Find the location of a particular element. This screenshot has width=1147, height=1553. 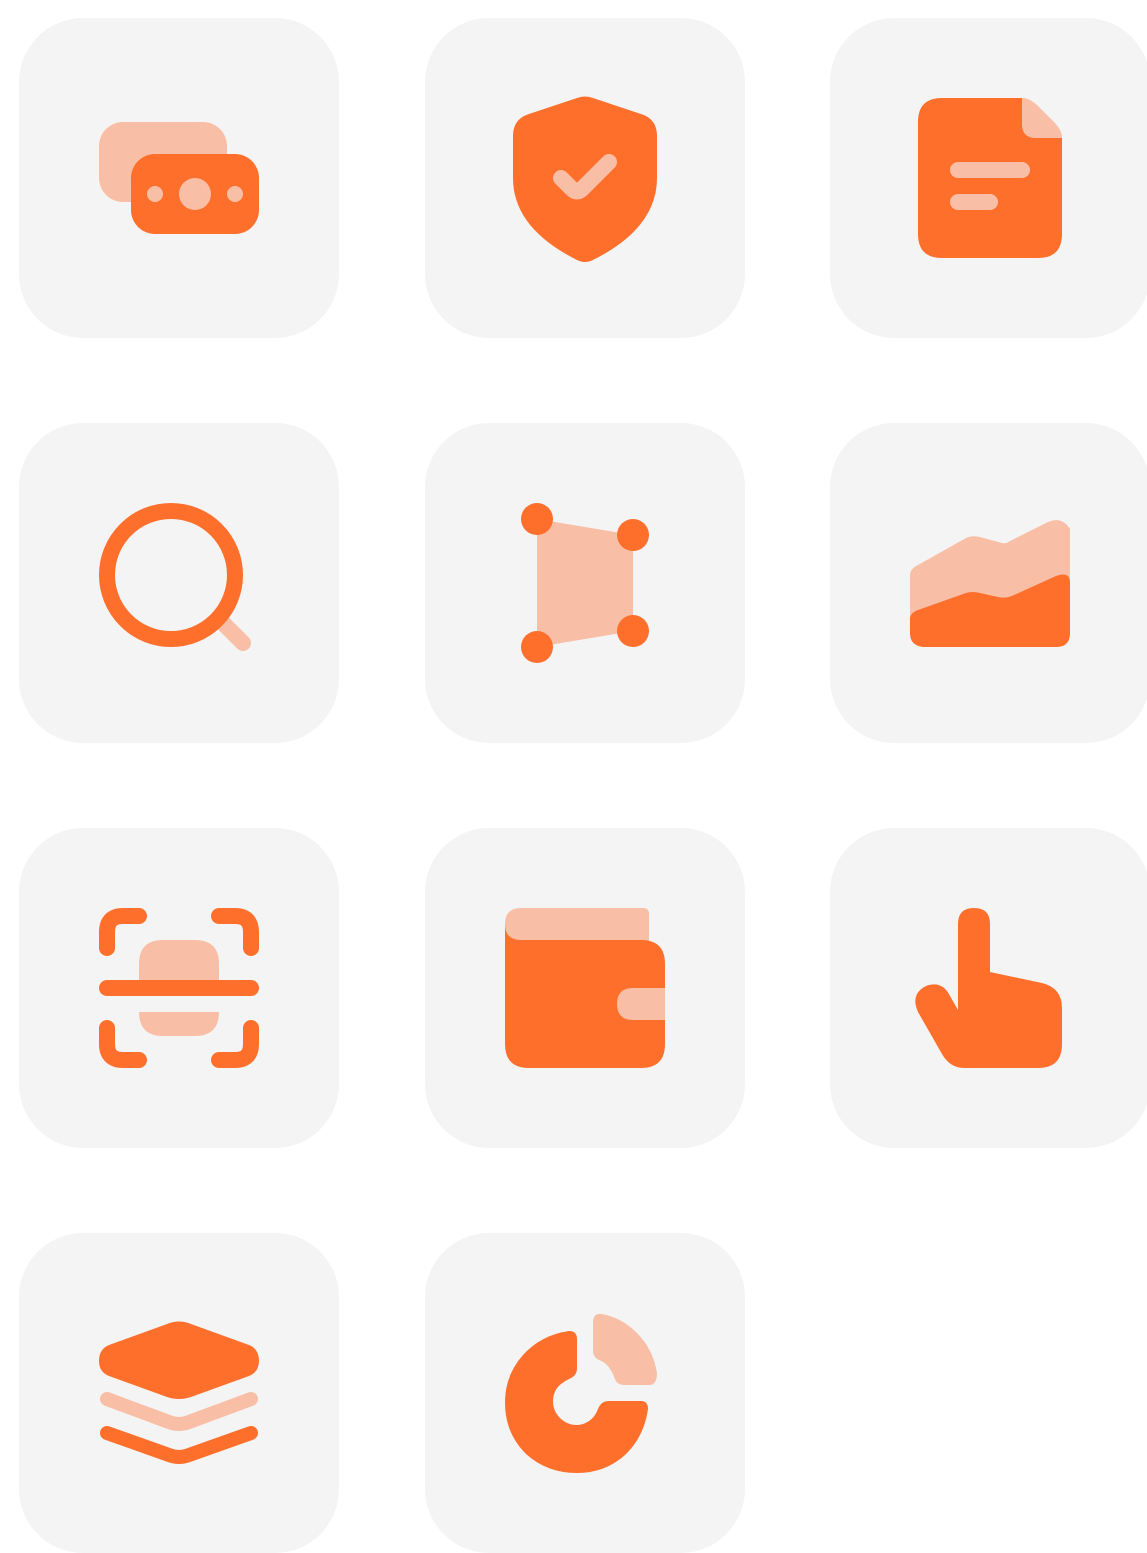

icon-tile-document is located at coordinates (988, 178).